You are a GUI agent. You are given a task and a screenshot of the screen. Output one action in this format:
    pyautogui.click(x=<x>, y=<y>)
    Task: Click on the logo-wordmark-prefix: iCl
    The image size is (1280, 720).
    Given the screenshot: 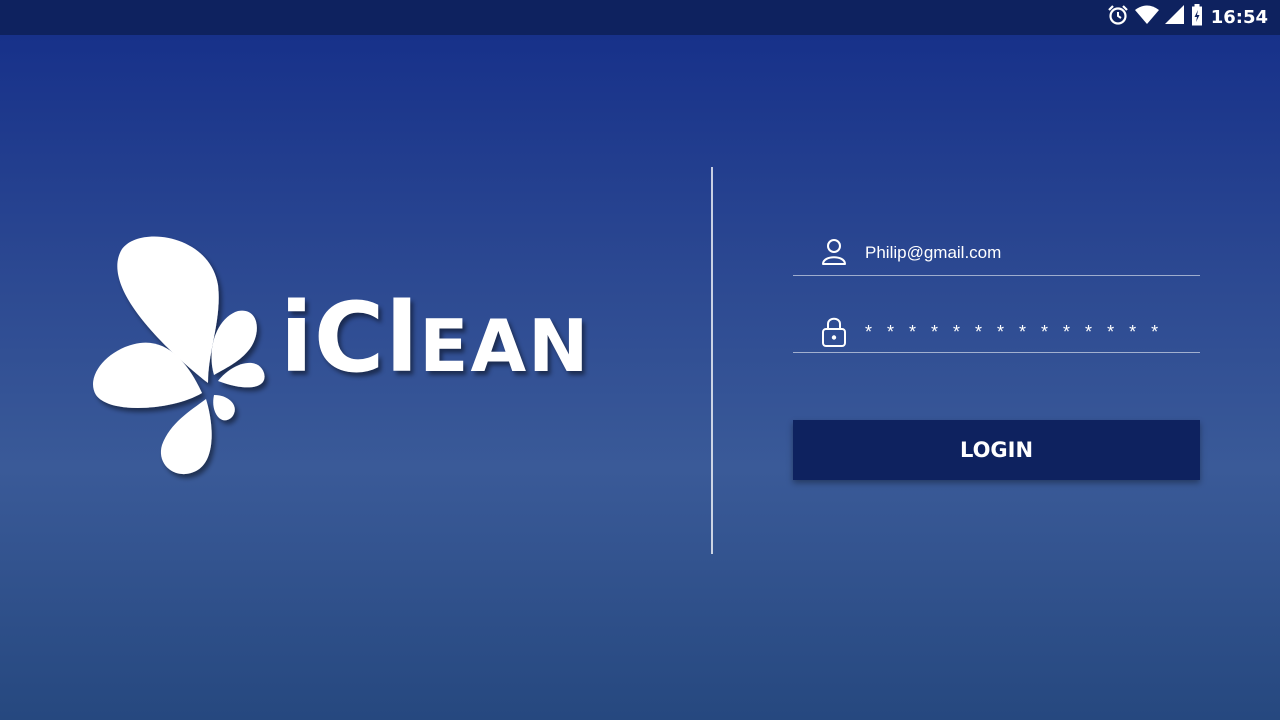 What is the action you would take?
    pyautogui.click(x=350, y=338)
    